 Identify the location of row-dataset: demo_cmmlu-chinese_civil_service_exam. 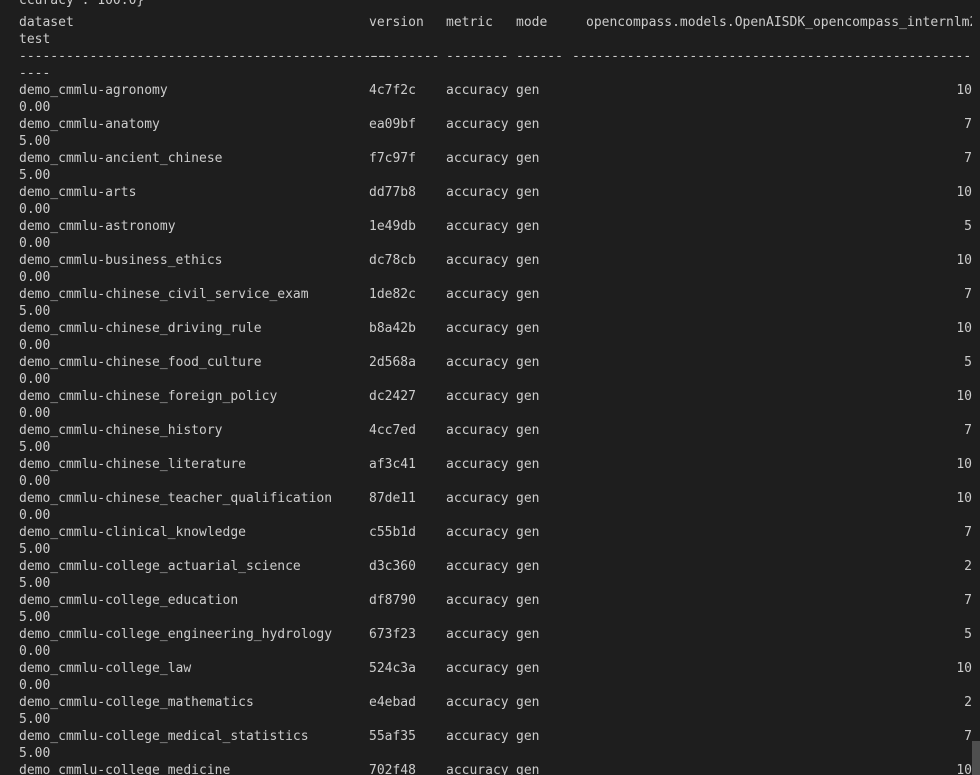
(164, 294).